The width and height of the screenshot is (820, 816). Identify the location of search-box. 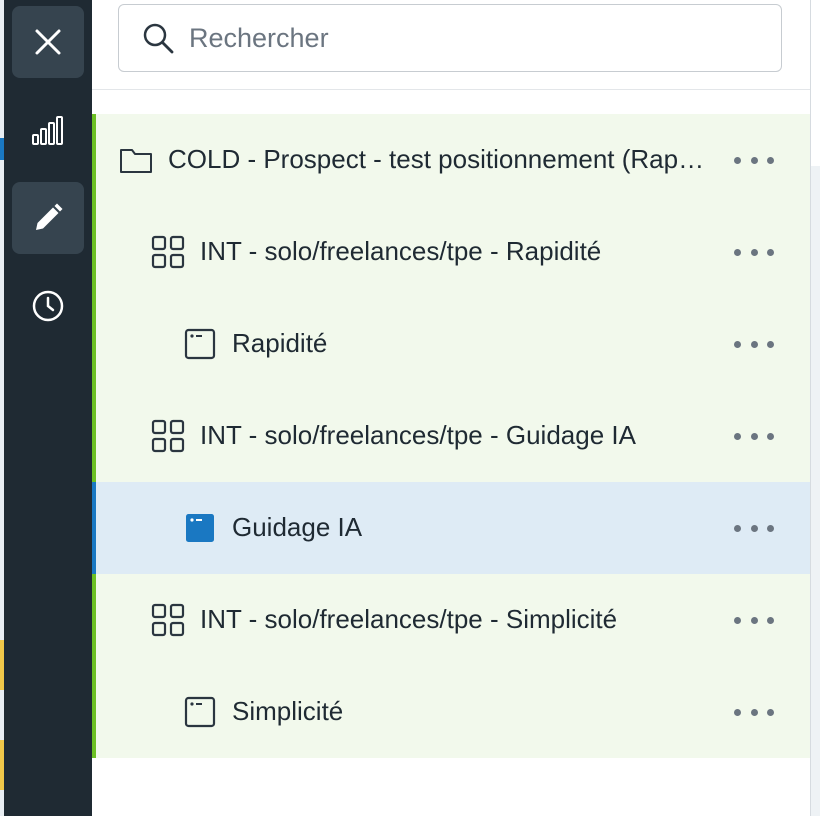
(450, 38).